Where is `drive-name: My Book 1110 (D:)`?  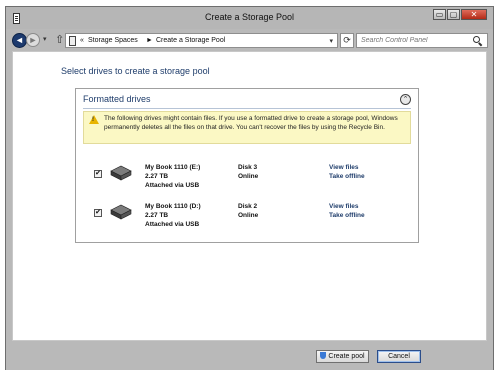
drive-name: My Book 1110 (D:) is located at coordinates (173, 206).